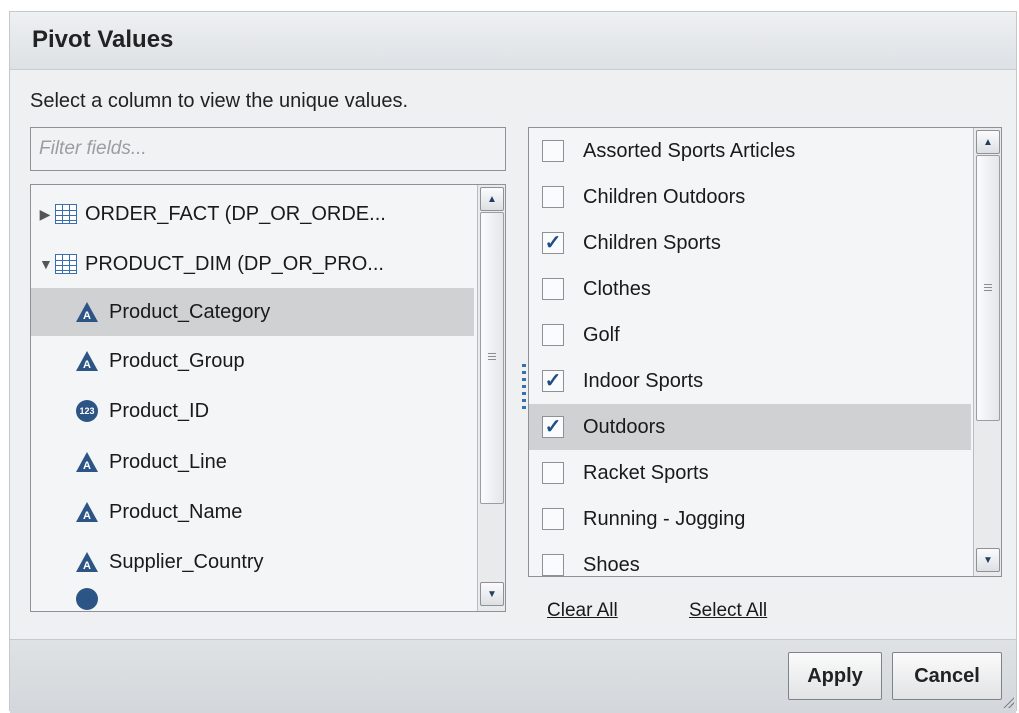 Image resolution: width=1019 pixels, height=713 pixels. Describe the element at coordinates (177, 360) in the screenshot. I see `tree-column-label: Product_Group` at that location.